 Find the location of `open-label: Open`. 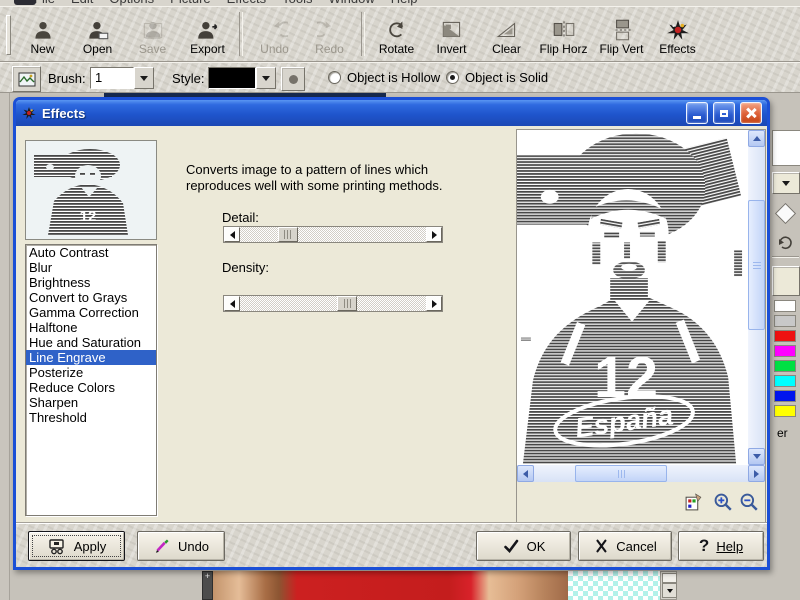

open-label: Open is located at coordinates (97, 49).